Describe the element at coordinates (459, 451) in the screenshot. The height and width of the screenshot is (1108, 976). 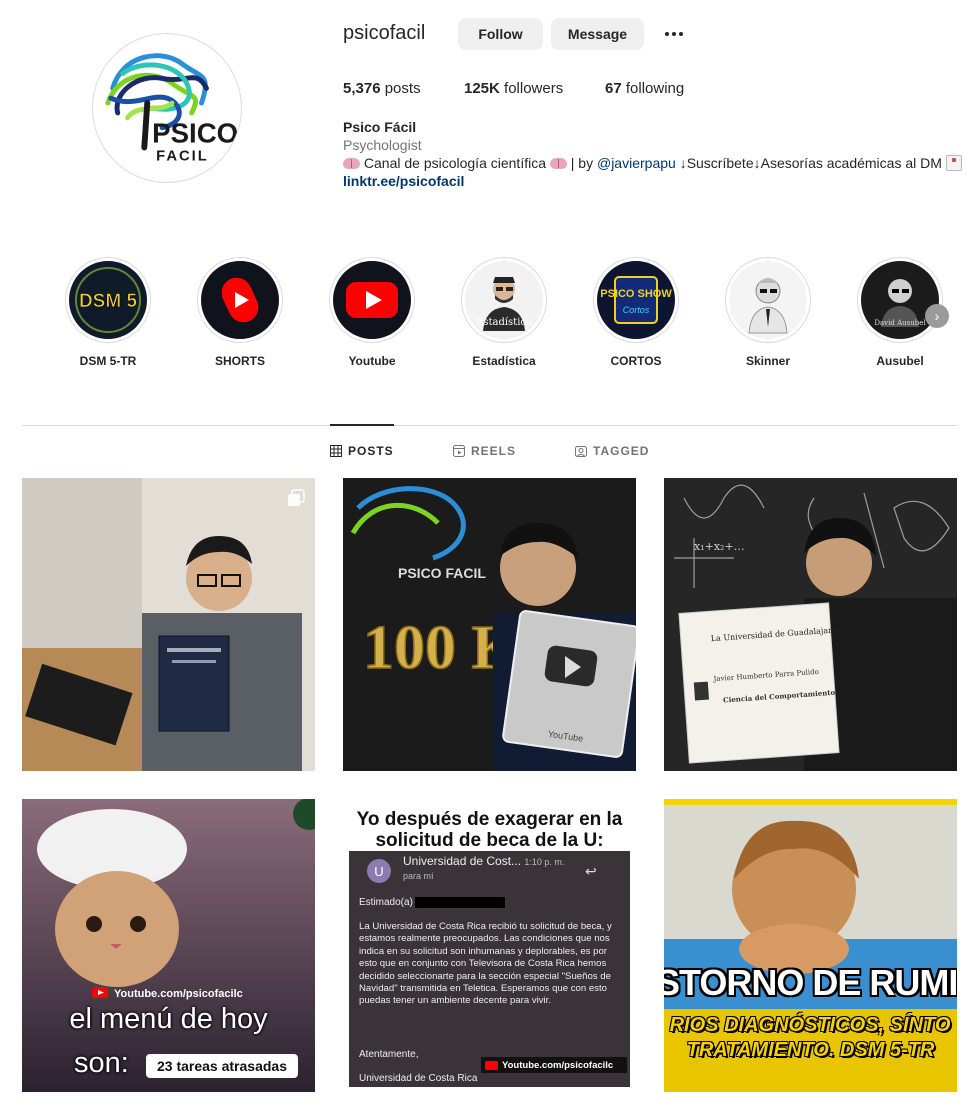
I see `reels-icon` at that location.